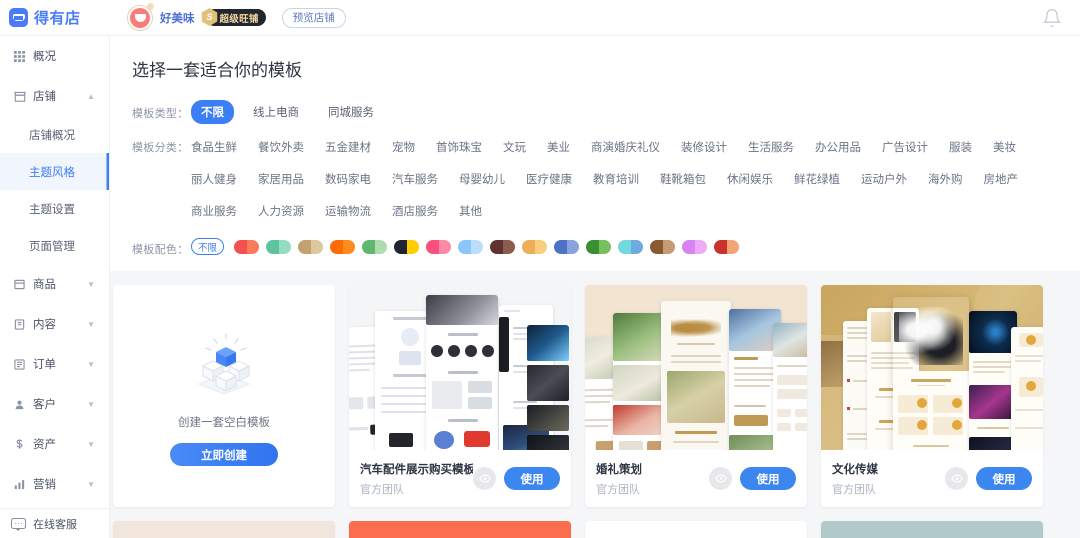 This screenshot has height=538, width=1080. Describe the element at coordinates (817, 179) in the screenshot. I see `filter-category-option: 鲜花绿植` at that location.